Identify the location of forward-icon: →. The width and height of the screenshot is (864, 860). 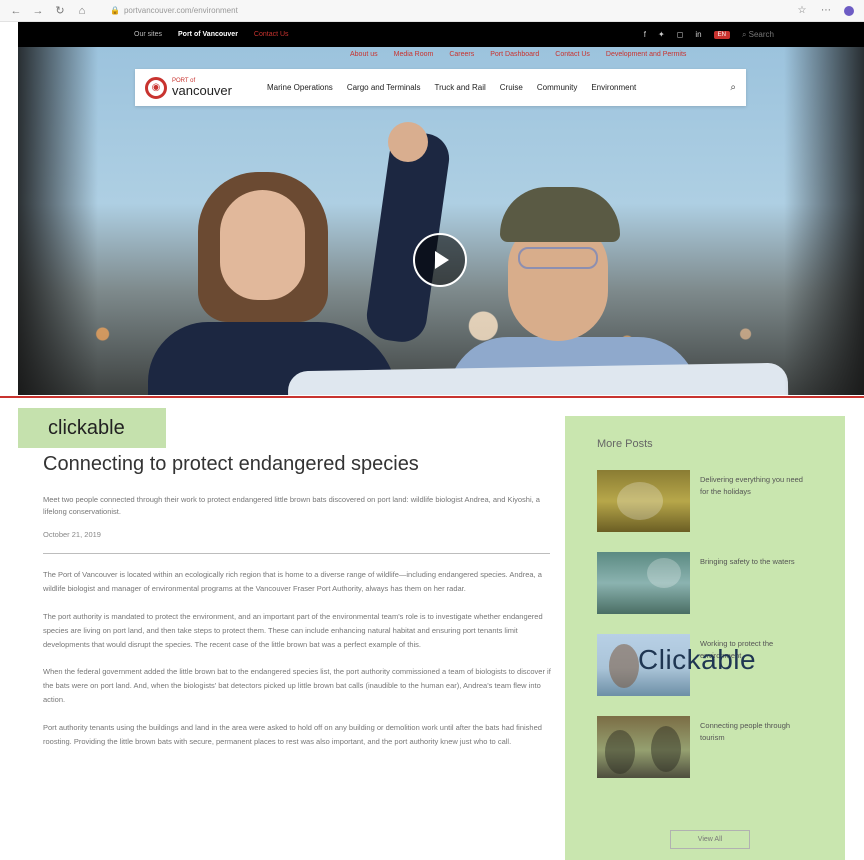
(38, 11).